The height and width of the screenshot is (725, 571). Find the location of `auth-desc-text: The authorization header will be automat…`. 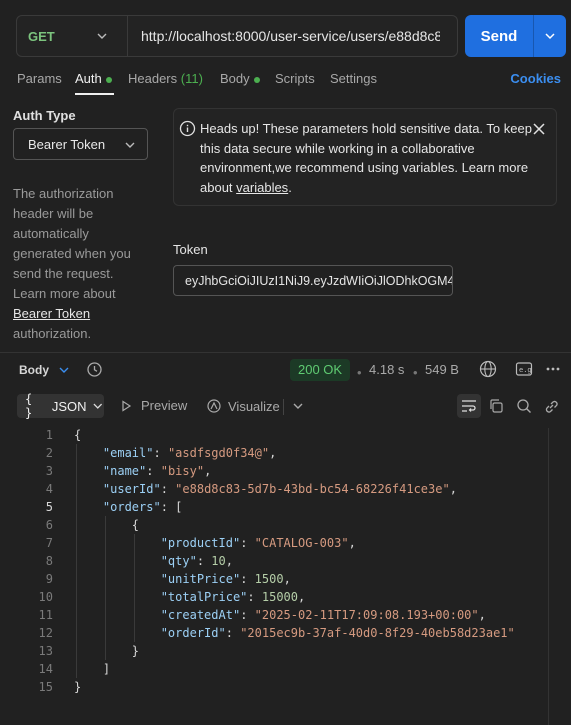

auth-desc-text: The authorization header will be automat… is located at coordinates (72, 243).